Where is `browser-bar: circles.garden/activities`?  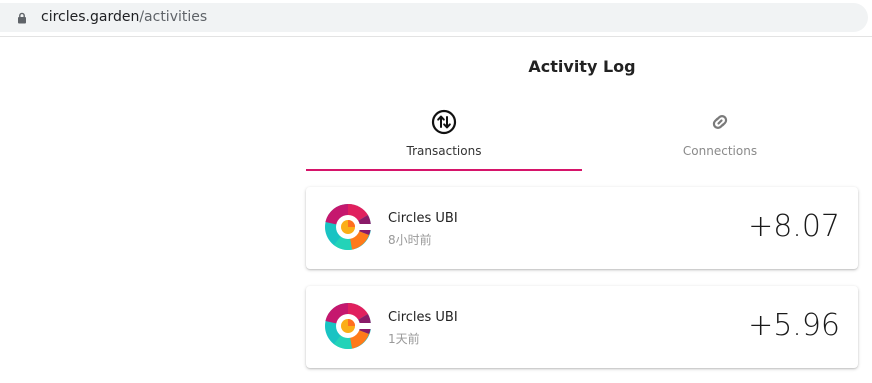
browser-bar: circles.garden/activities is located at coordinates (436, 18).